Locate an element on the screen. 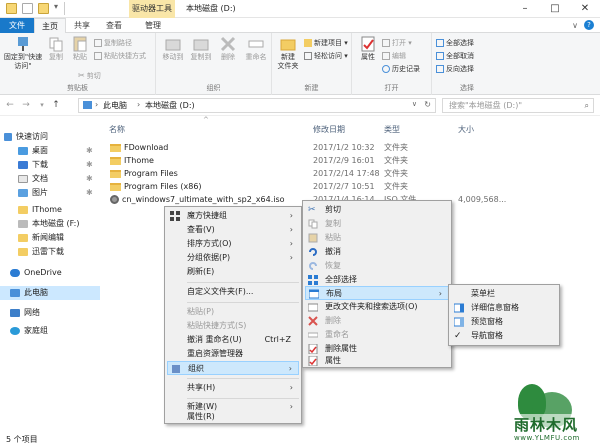 The width and height of the screenshot is (600, 448). collapse-ribbon-icon: ∨ is located at coordinates (575, 25).